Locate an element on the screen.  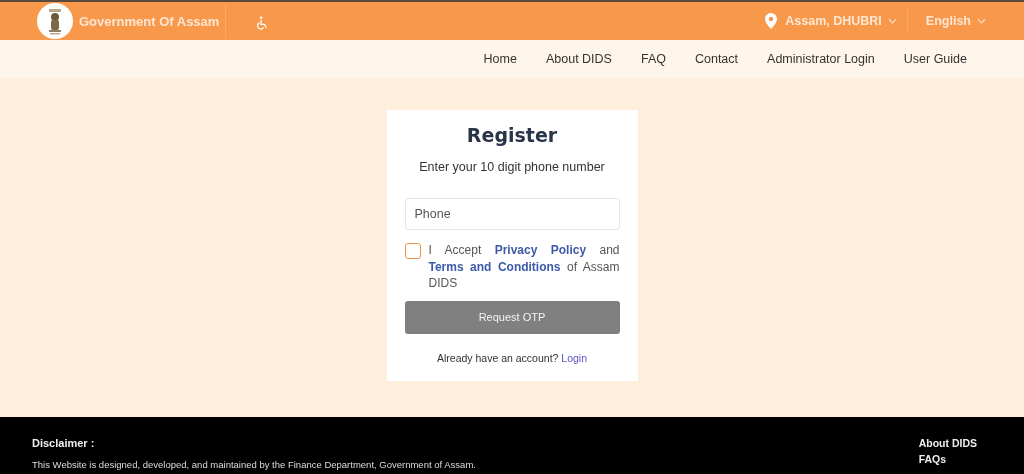
login-link: Login is located at coordinates (574, 357).